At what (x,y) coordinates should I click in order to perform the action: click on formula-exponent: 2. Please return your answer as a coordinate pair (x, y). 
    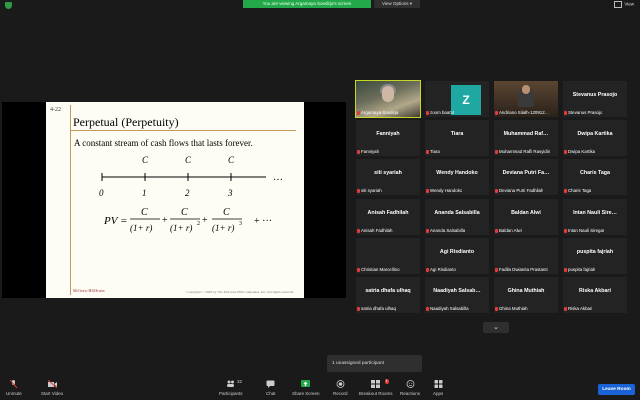
    Looking at the image, I should click on (198, 224).